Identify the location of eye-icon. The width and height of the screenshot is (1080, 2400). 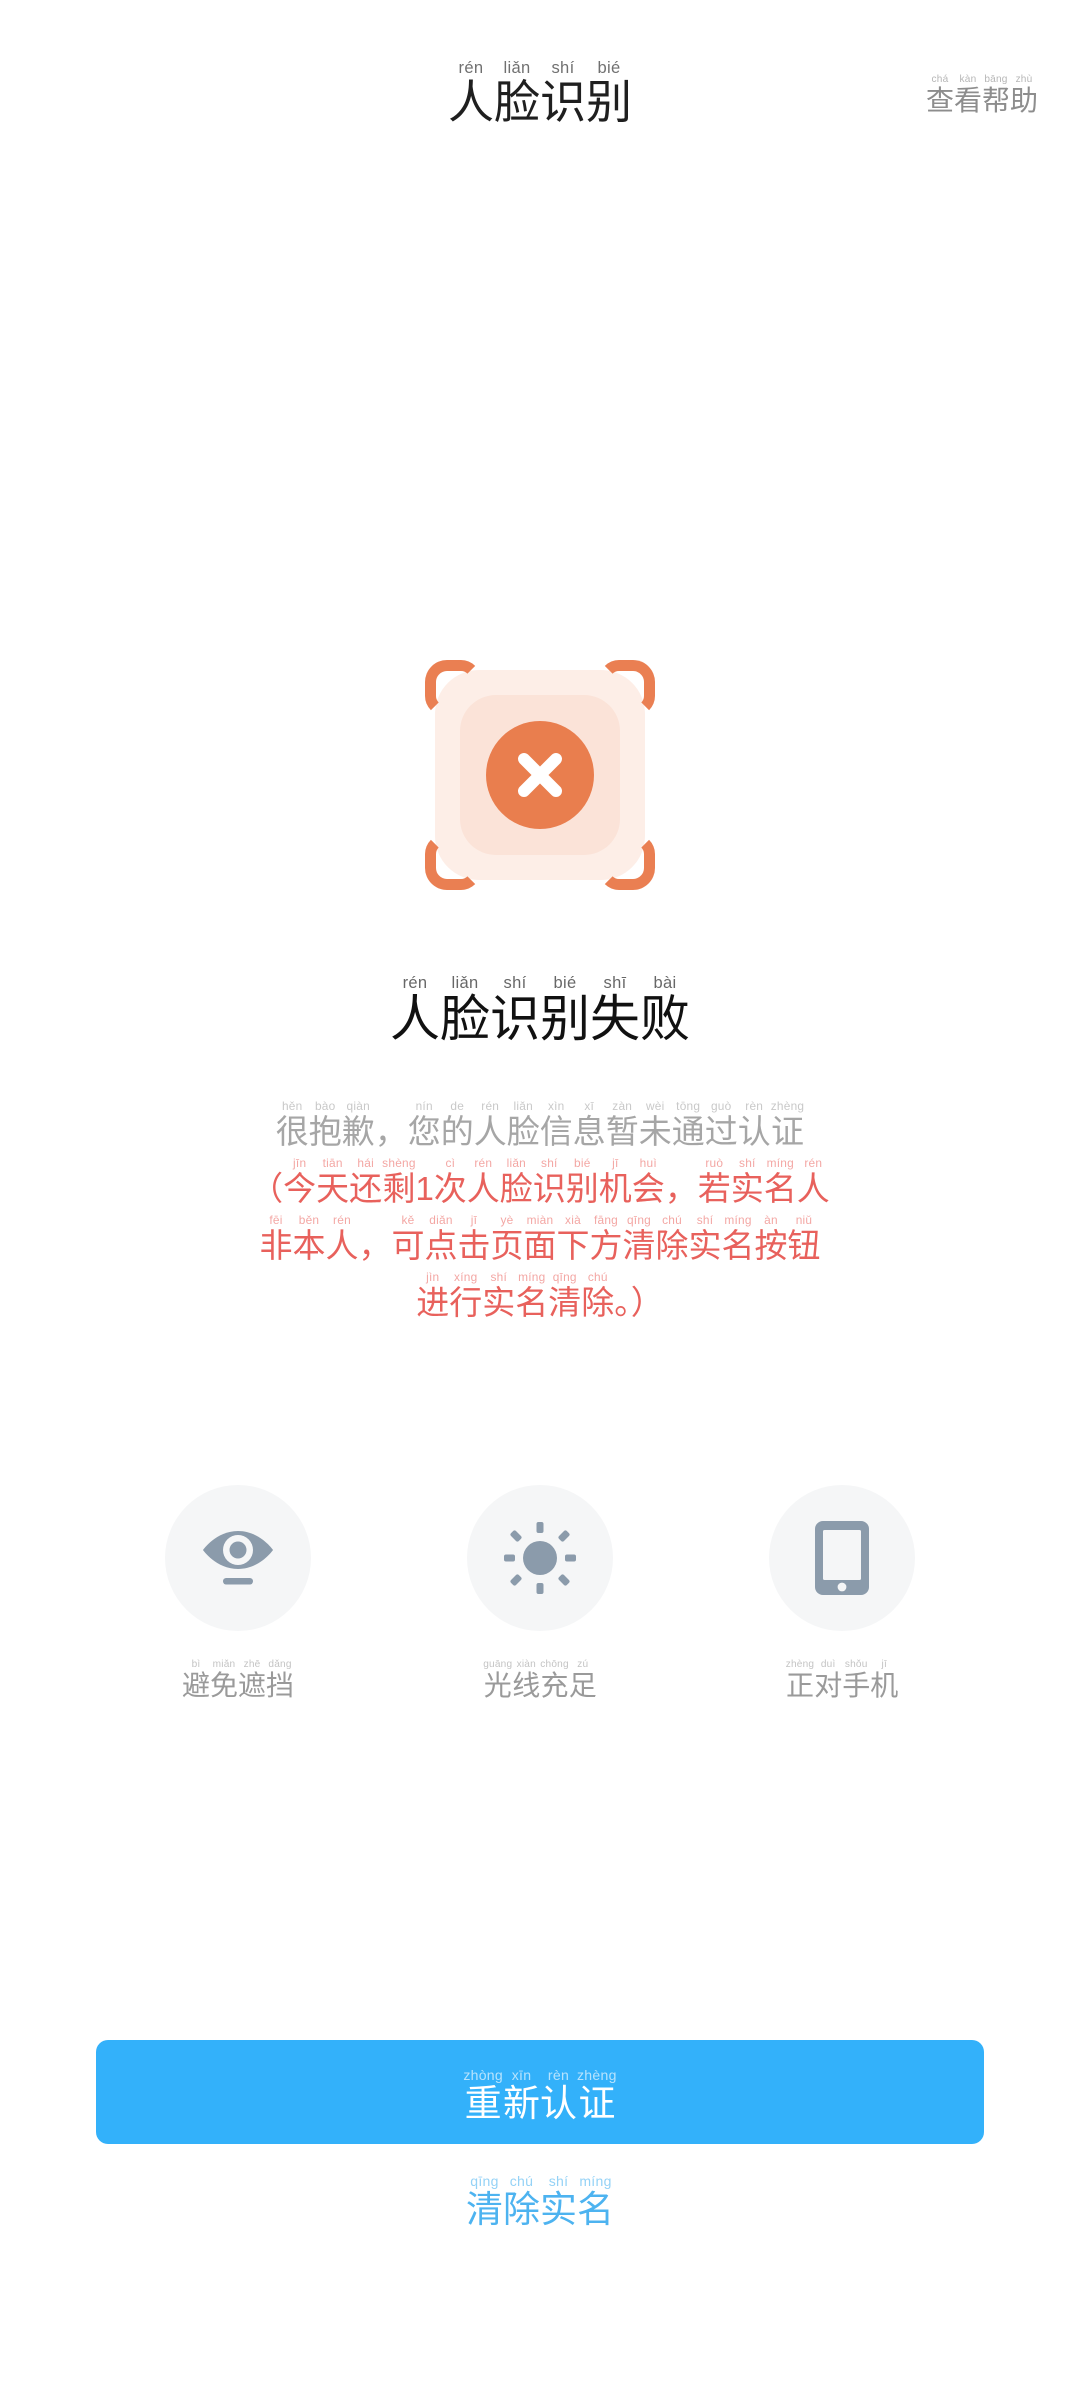
(238, 1558).